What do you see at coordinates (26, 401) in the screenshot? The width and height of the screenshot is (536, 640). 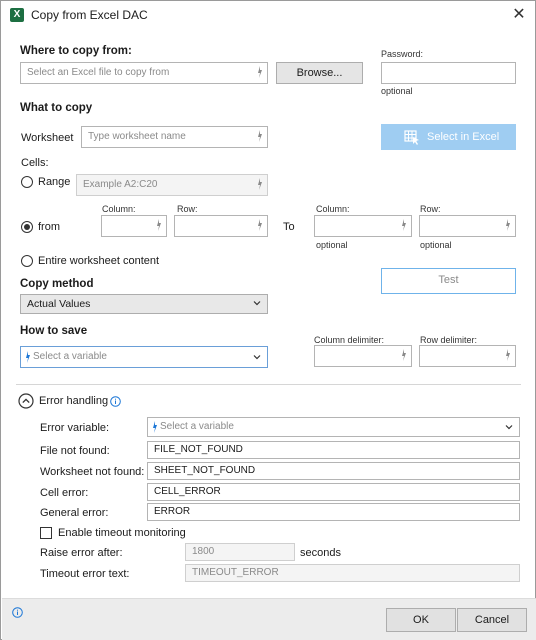 I see `collapse-toggle-icon` at bounding box center [26, 401].